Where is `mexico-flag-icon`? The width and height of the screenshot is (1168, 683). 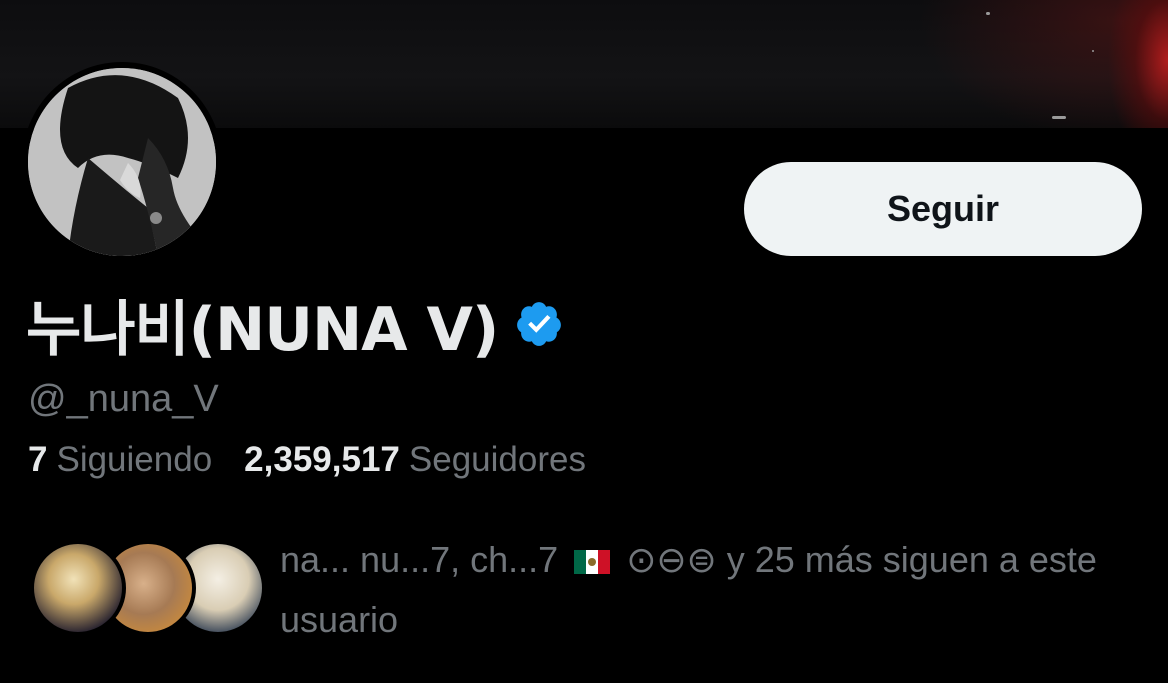
mexico-flag-icon is located at coordinates (592, 562).